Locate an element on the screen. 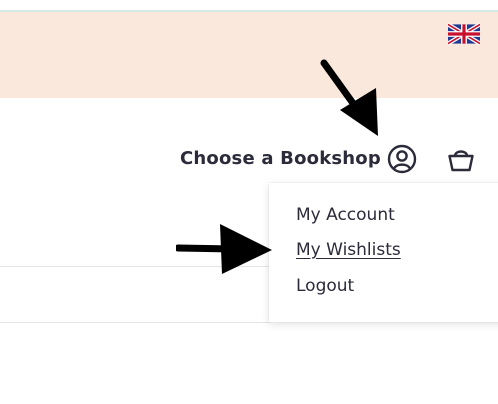  uk-flag-icon is located at coordinates (464, 34).